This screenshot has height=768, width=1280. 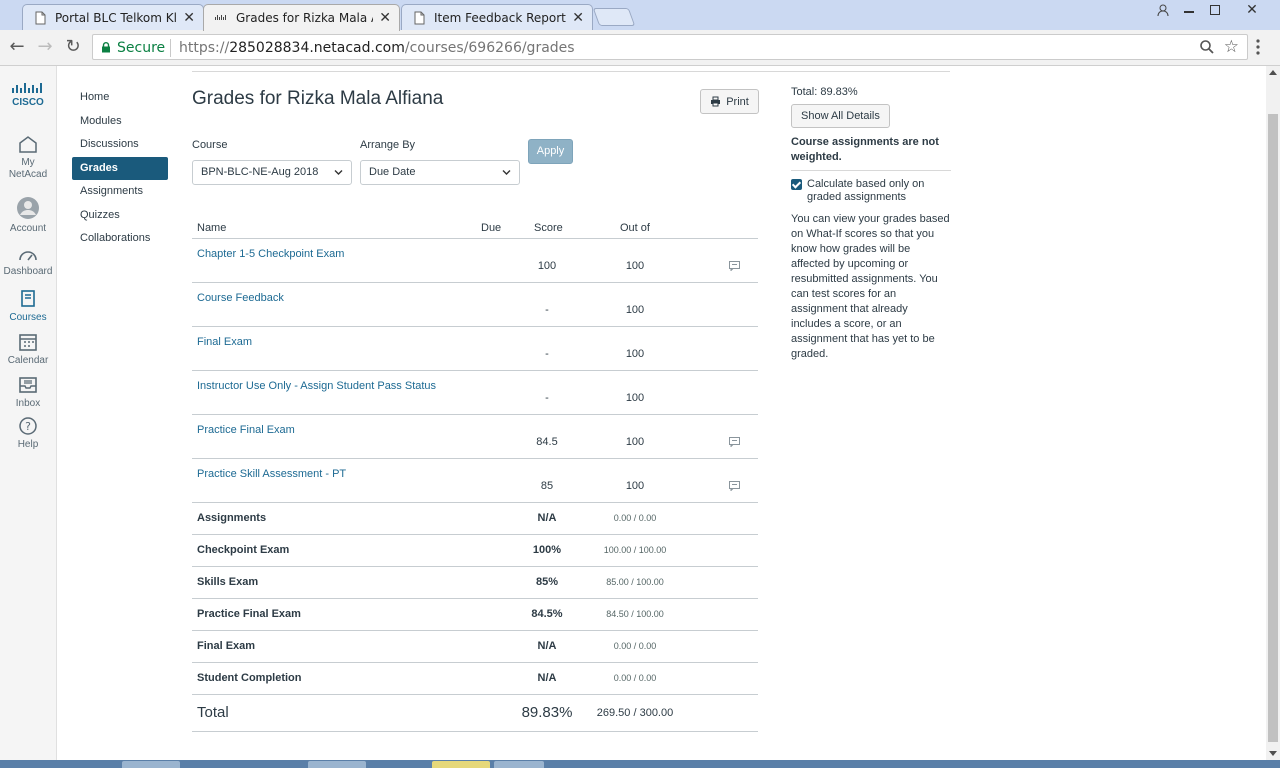 I want to click on course-select: BPN-BLC-NE-Aug 2018, so click(x=272, y=172).